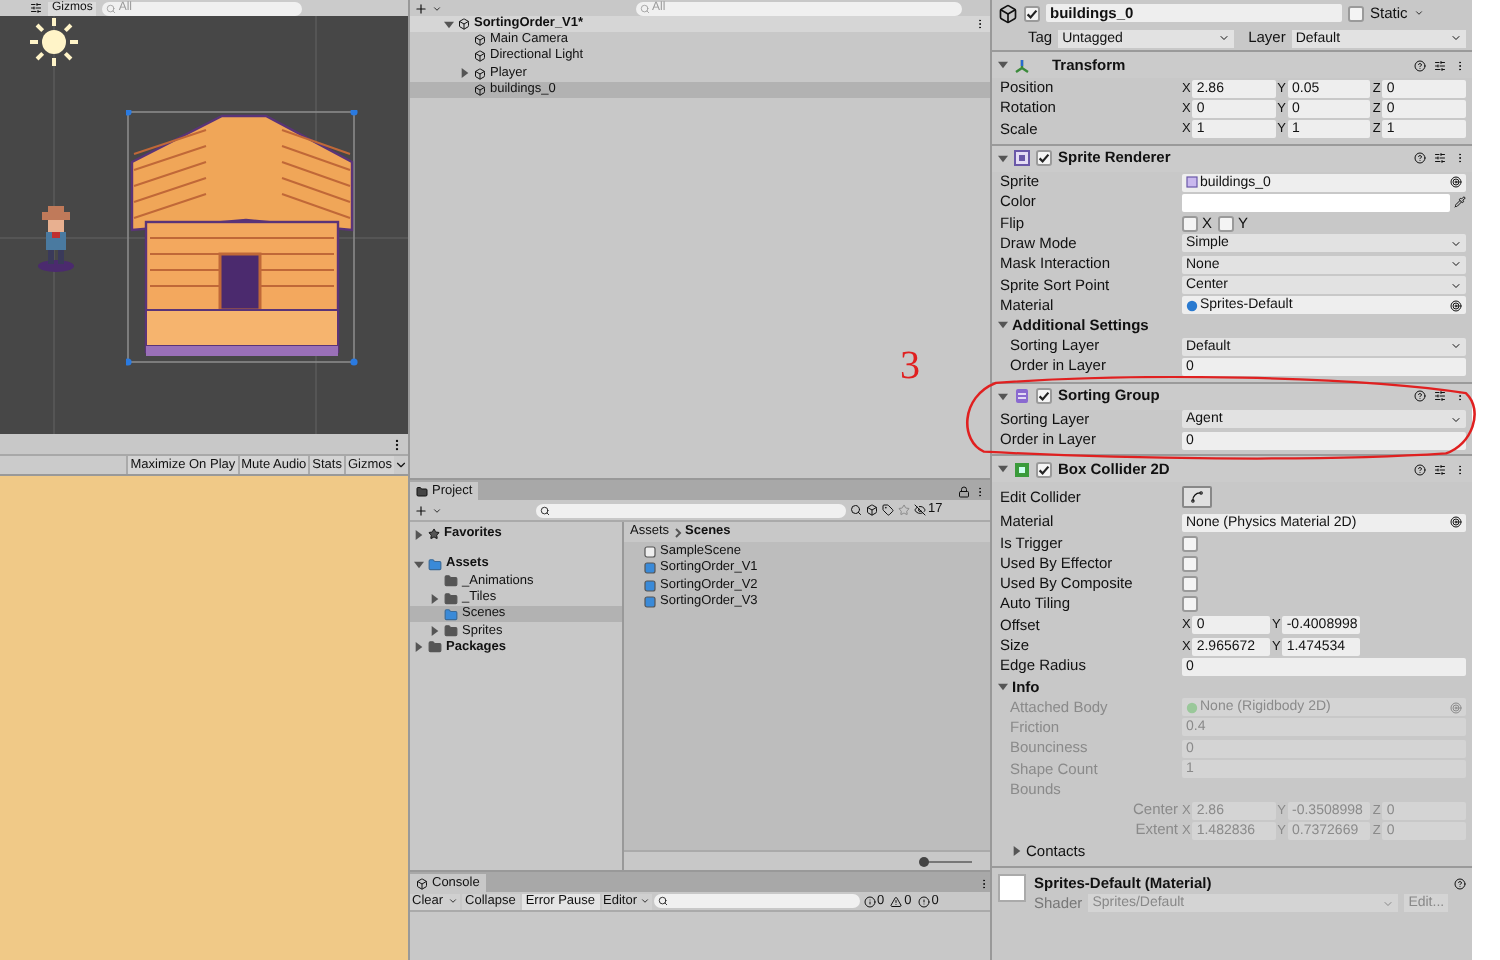 This screenshot has width=1500, height=960. Describe the element at coordinates (464, 24) in the screenshot. I see `scene-icon` at that location.